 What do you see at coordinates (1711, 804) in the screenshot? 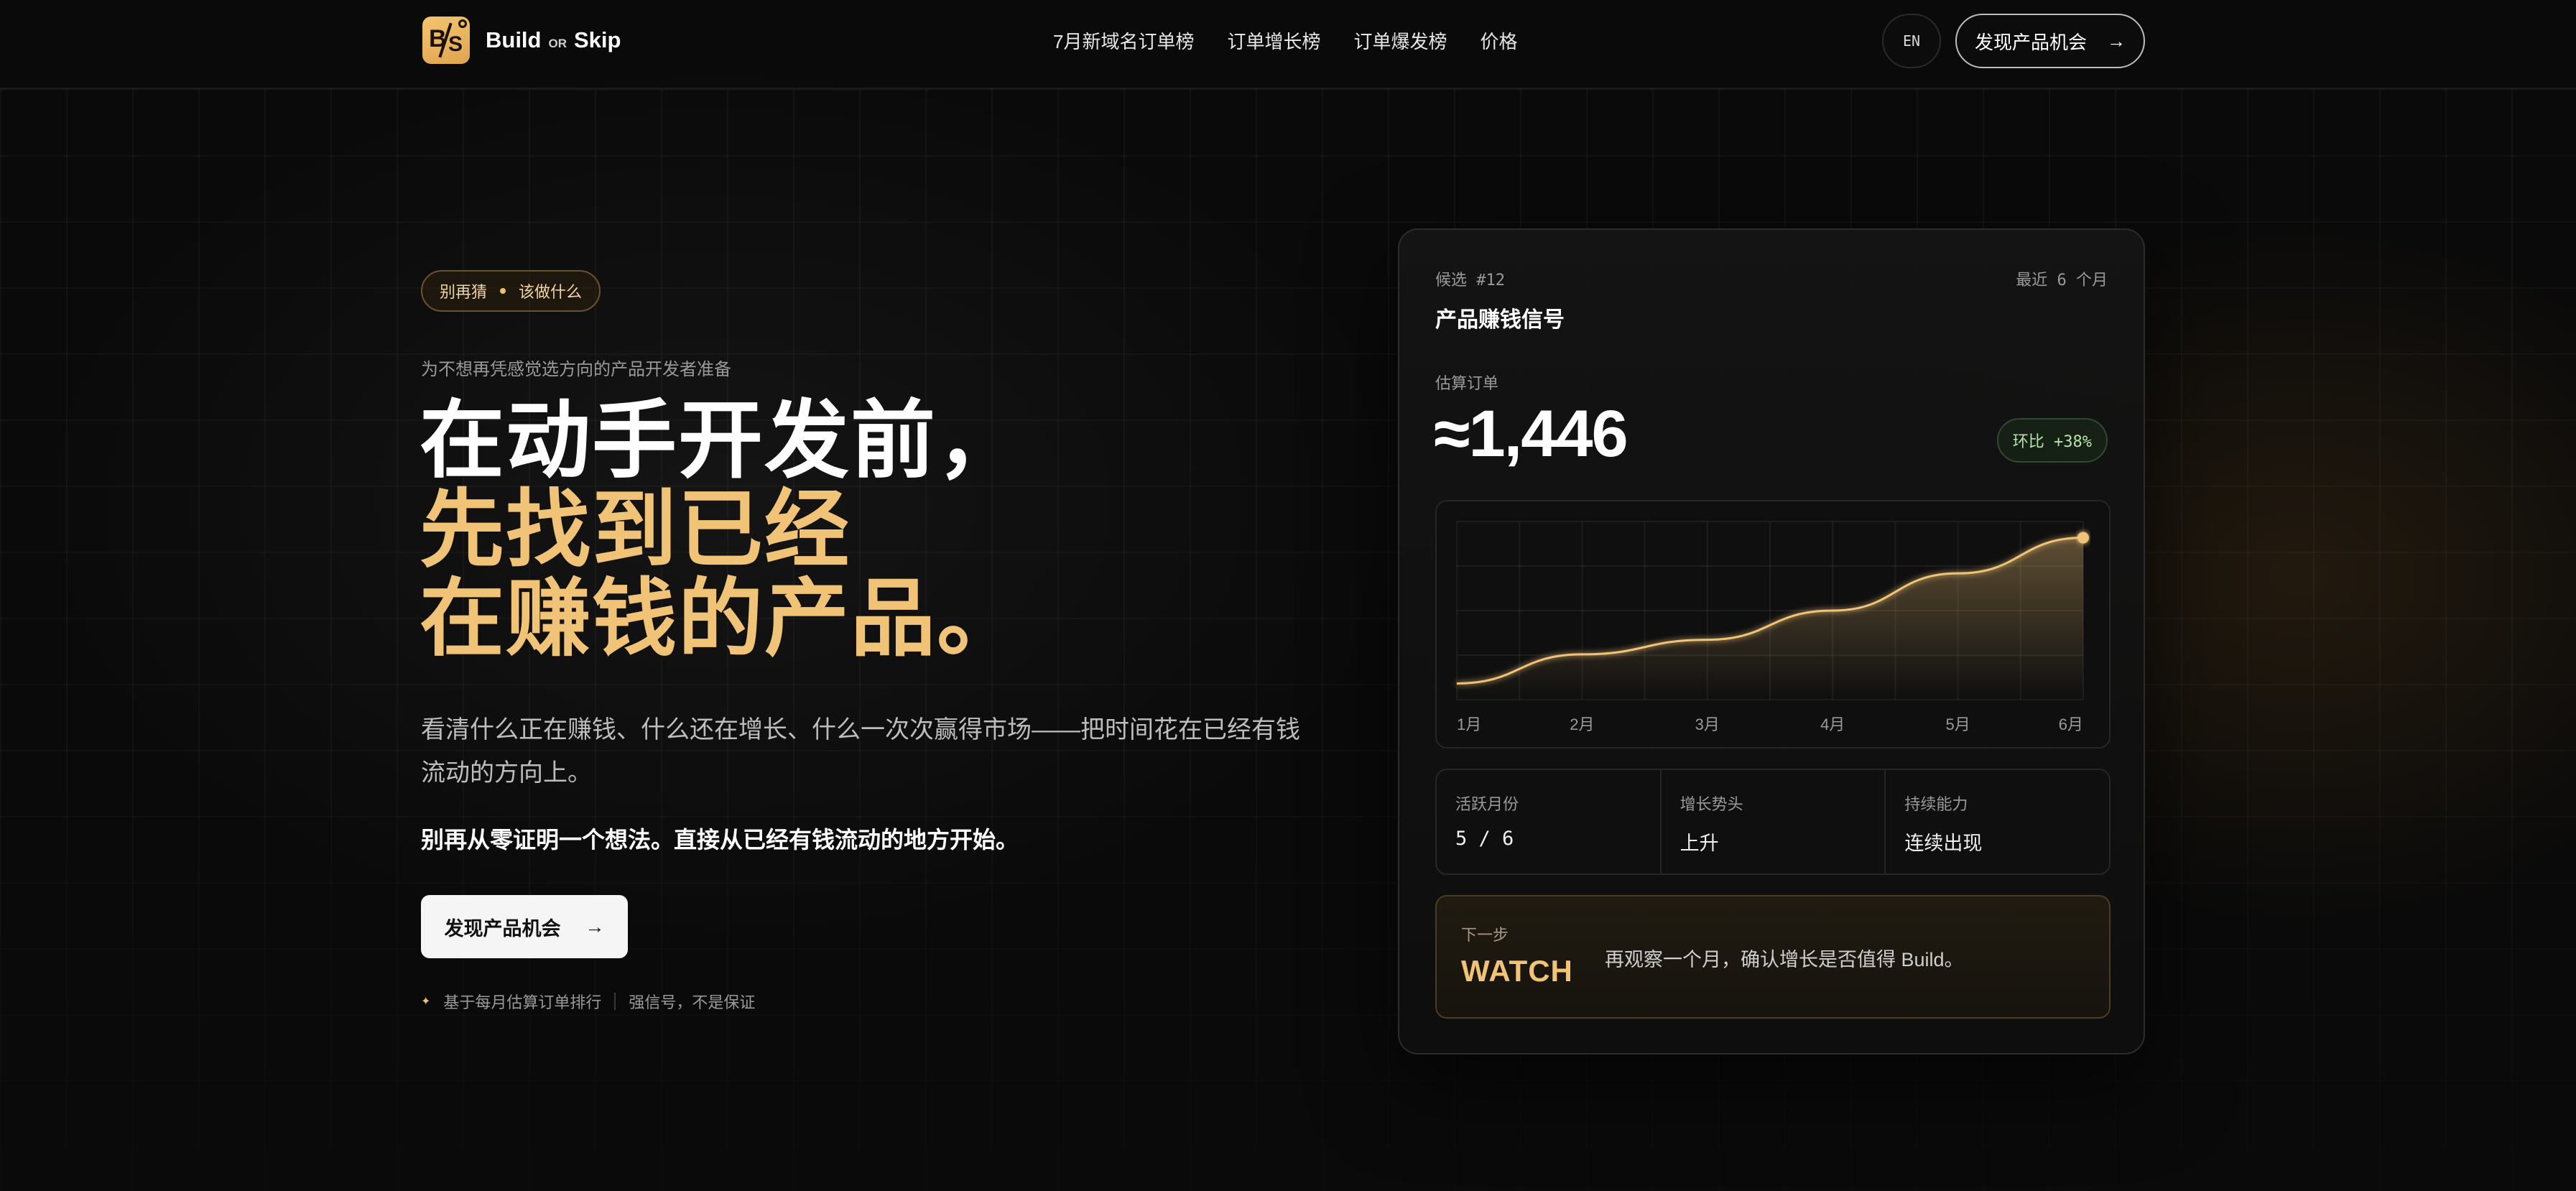
I see `stat-label: 增长势头` at bounding box center [1711, 804].